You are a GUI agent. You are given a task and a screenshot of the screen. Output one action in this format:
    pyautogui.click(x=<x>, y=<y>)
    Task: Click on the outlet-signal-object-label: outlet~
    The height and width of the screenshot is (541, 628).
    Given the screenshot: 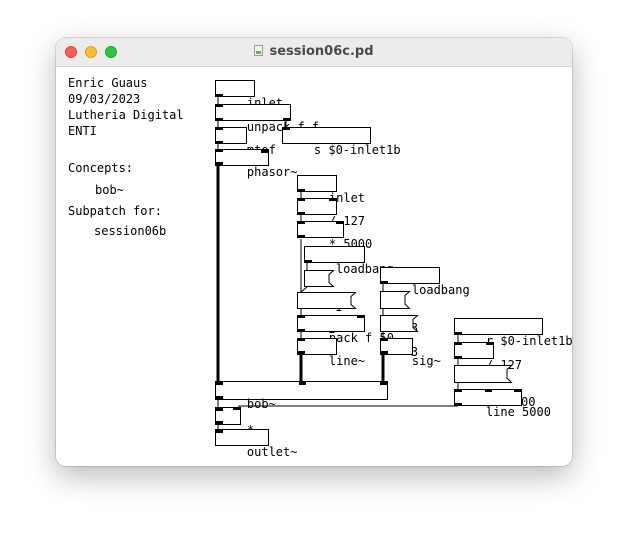 What is the action you would take?
    pyautogui.click(x=272, y=452)
    